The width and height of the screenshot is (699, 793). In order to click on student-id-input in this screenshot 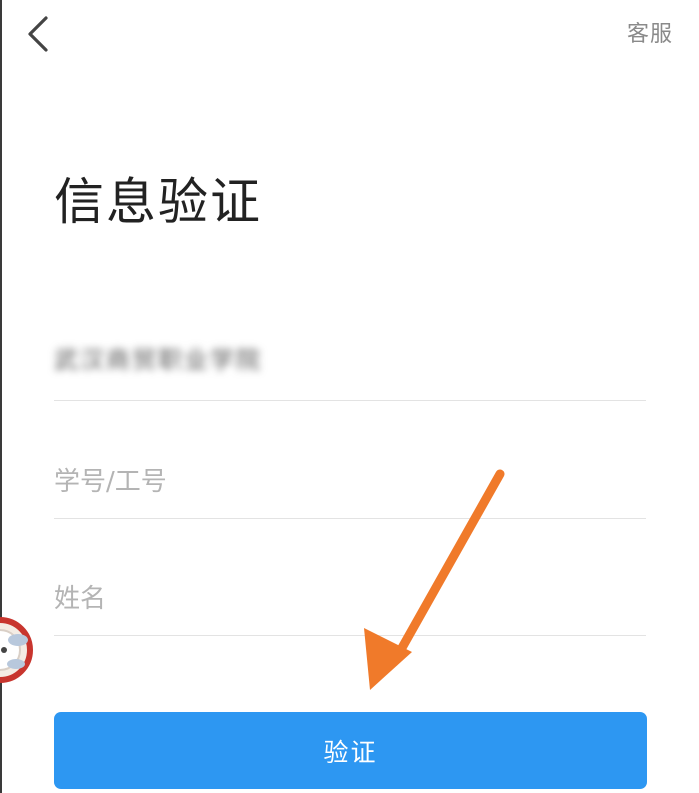, I will do `click(350, 482)`.